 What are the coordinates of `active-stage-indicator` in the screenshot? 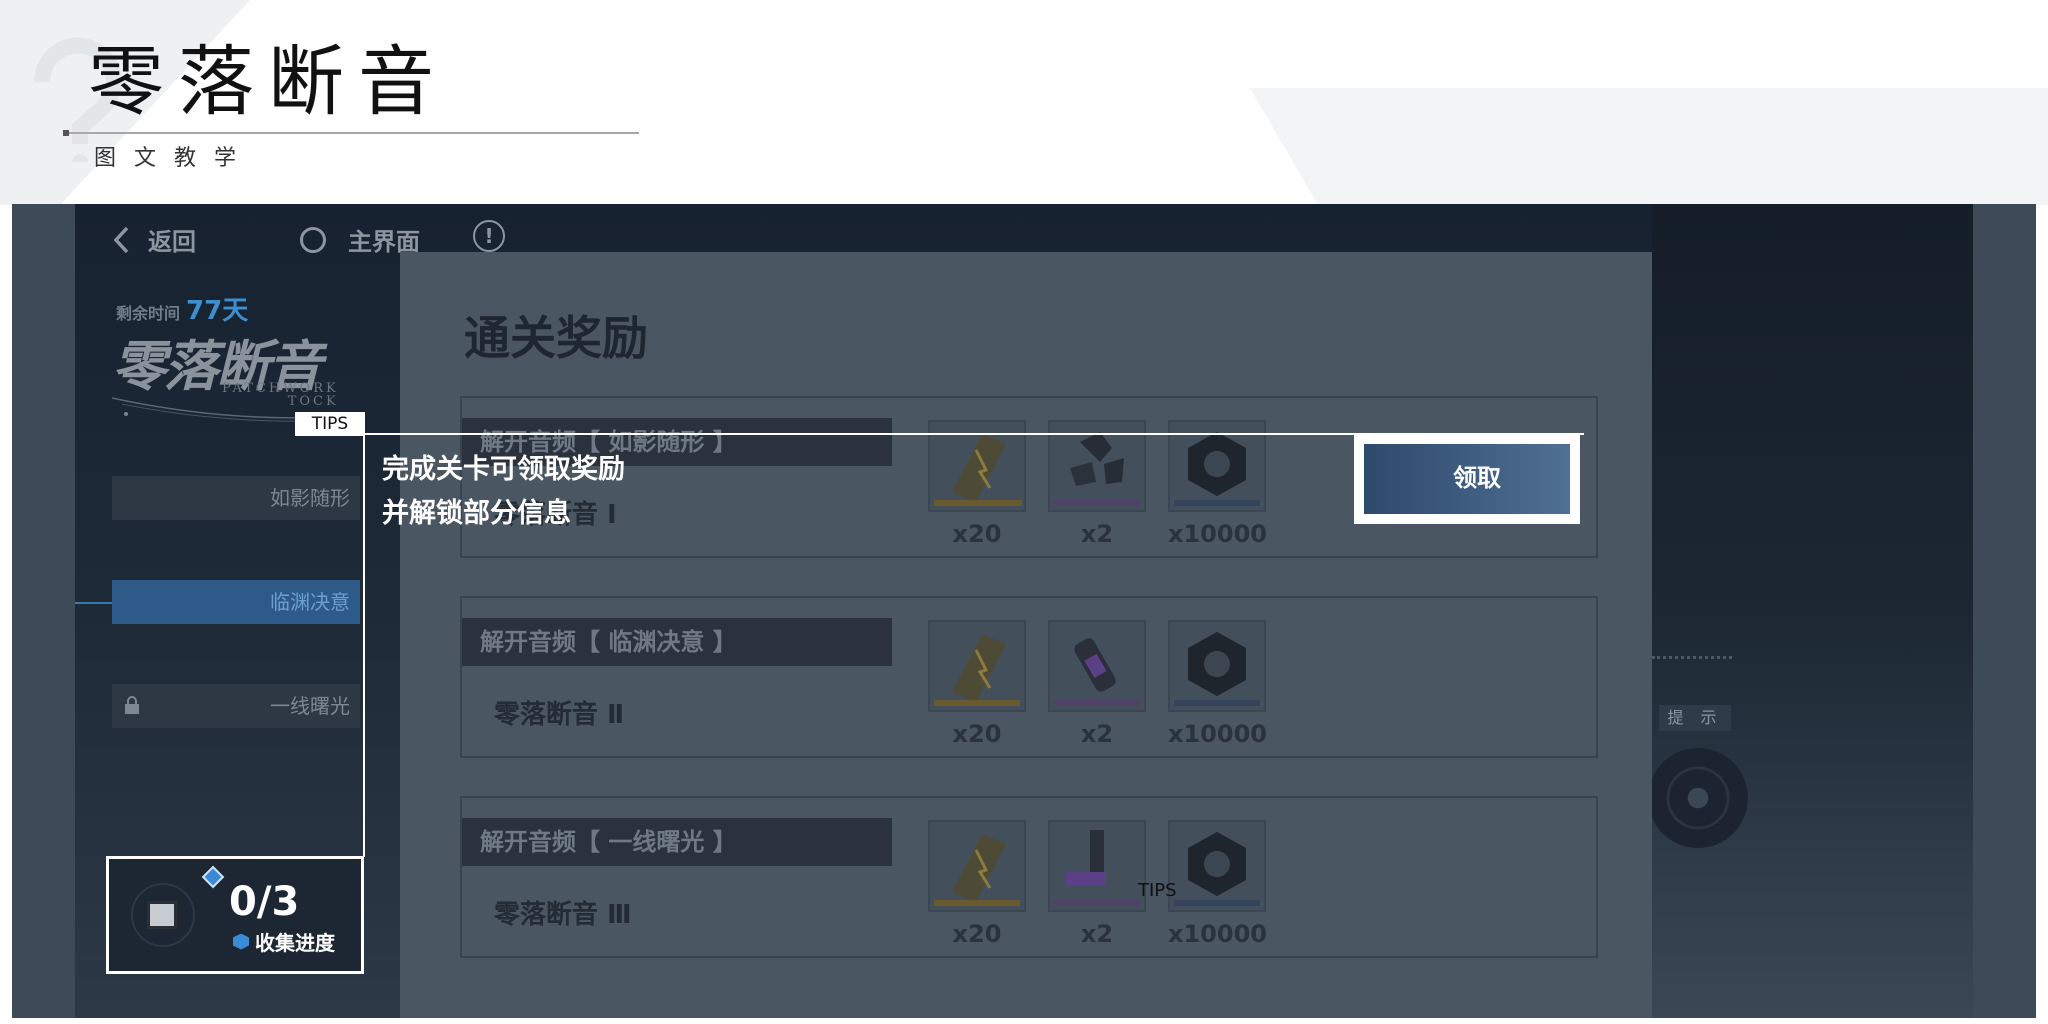 It's located at (94, 603).